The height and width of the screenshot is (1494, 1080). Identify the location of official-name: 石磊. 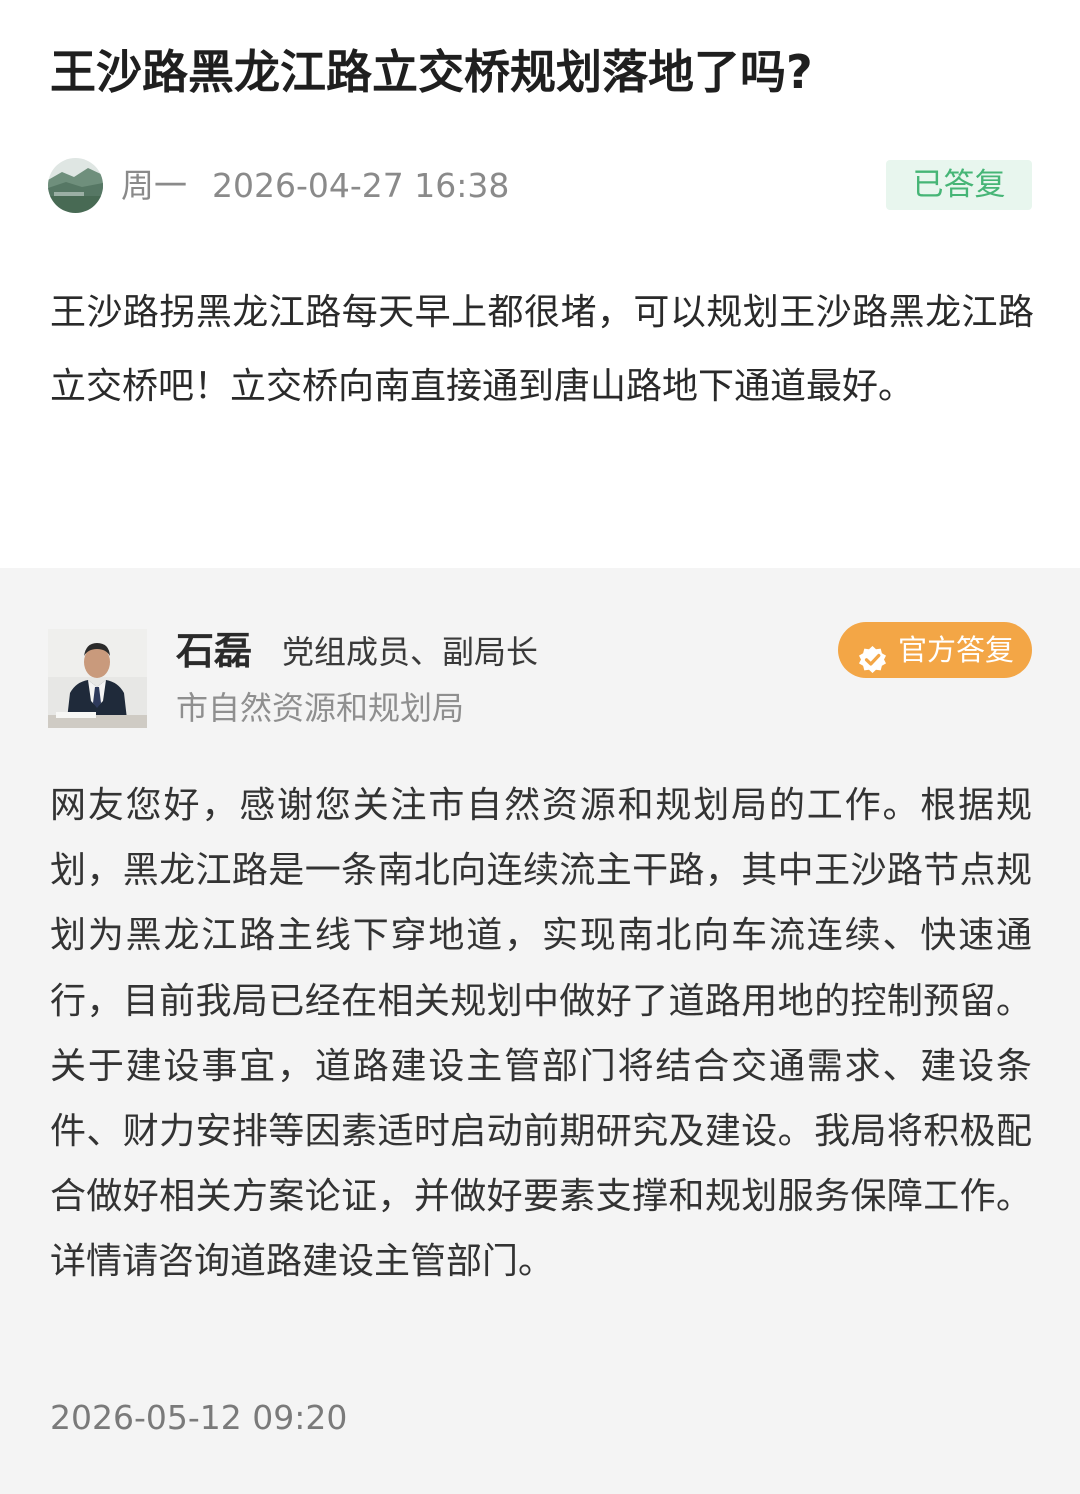
(214, 651).